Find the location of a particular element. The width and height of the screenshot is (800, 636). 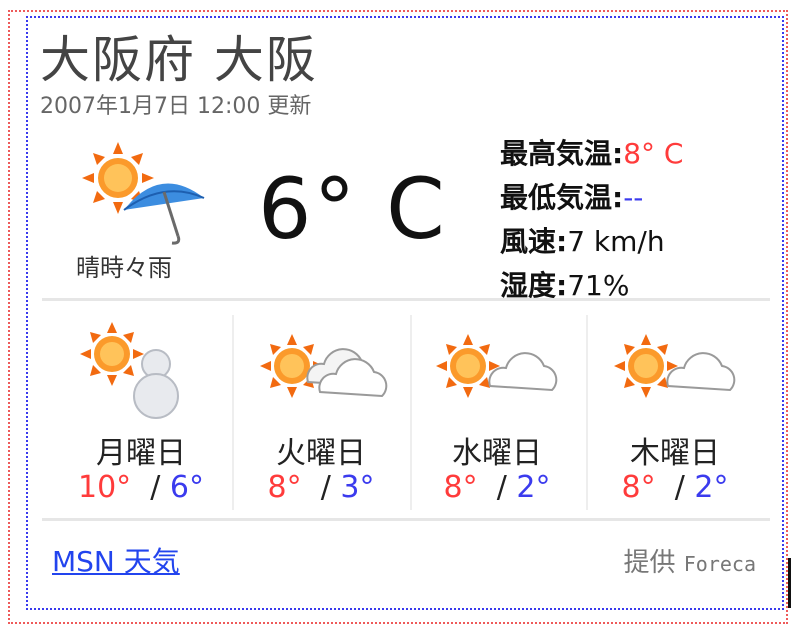

sun-snowman-icon is located at coordinates (129, 370).